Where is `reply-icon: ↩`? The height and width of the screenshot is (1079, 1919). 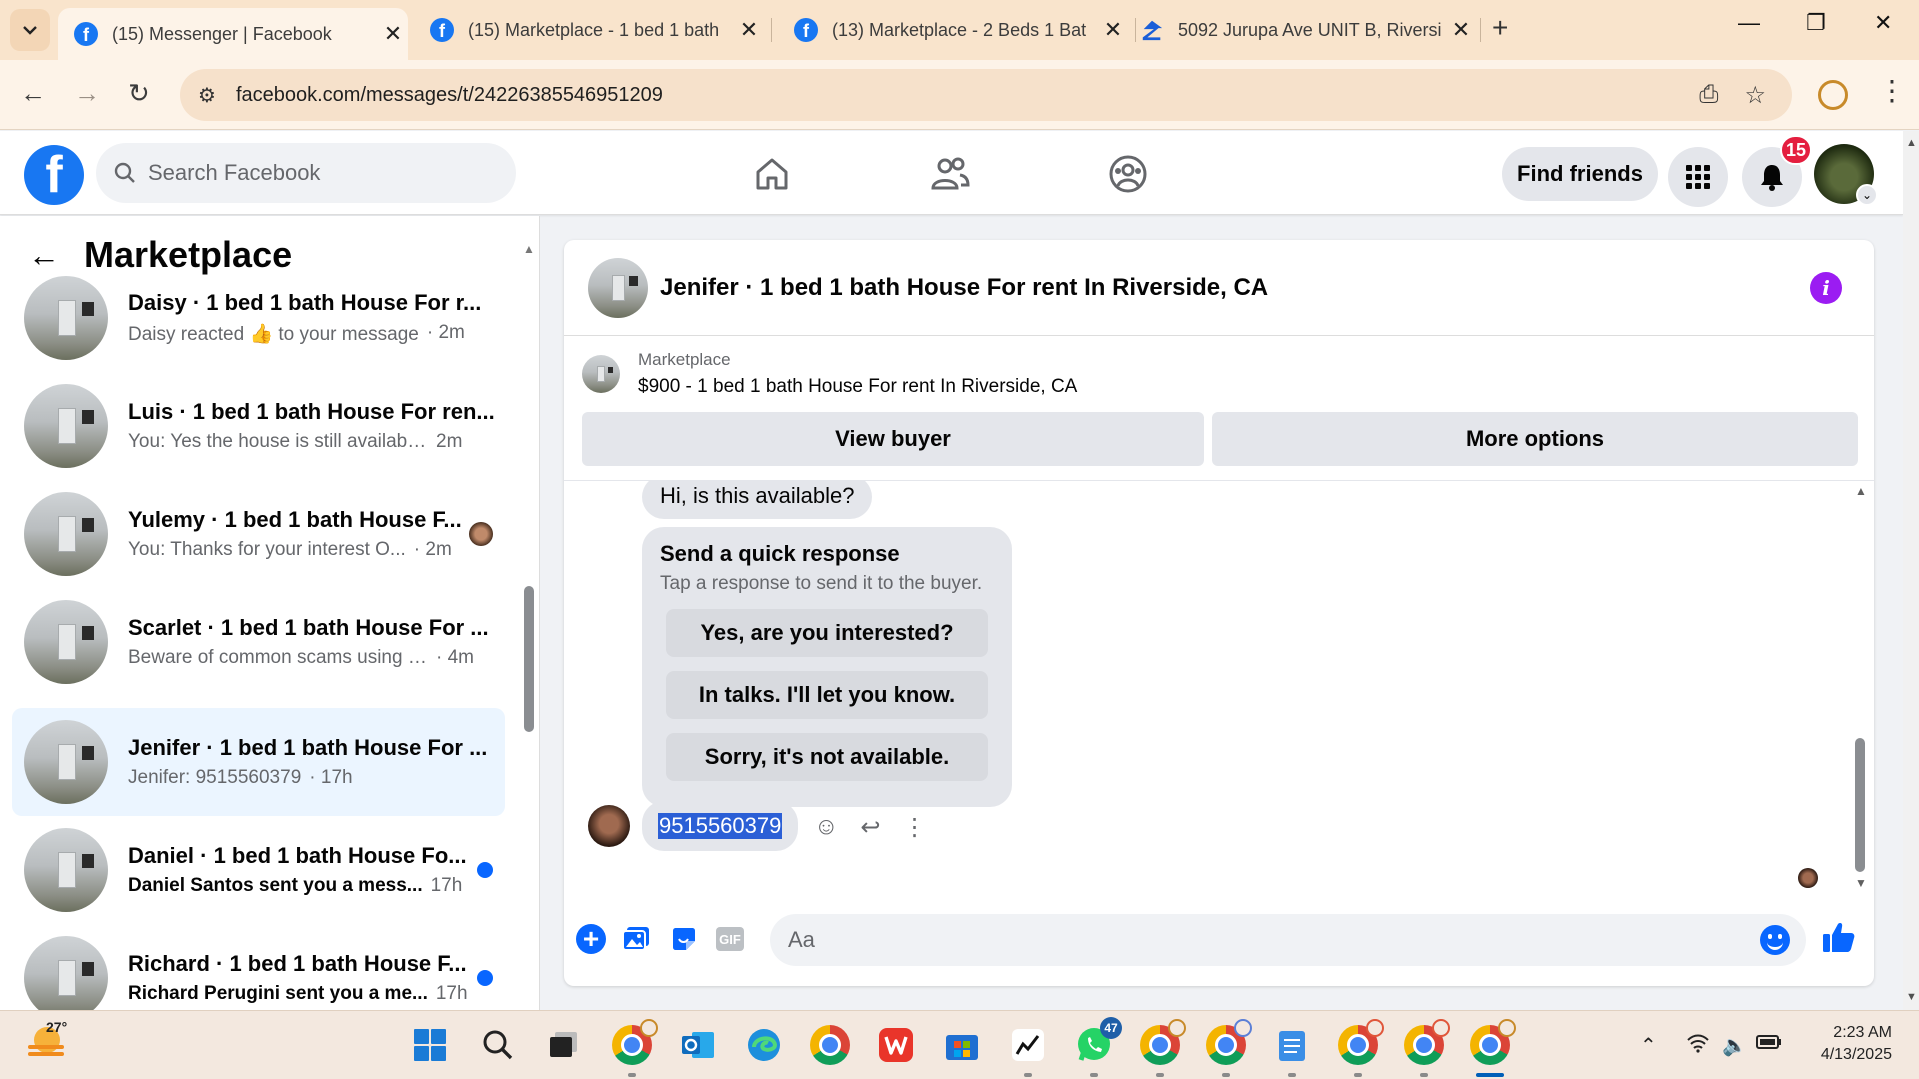
reply-icon: ↩ is located at coordinates (871, 827).